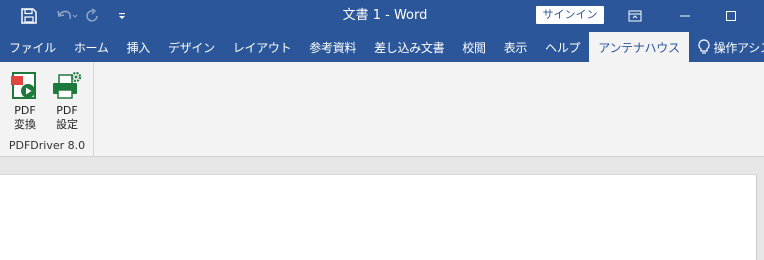  I want to click on undo-button, so click(67, 16).